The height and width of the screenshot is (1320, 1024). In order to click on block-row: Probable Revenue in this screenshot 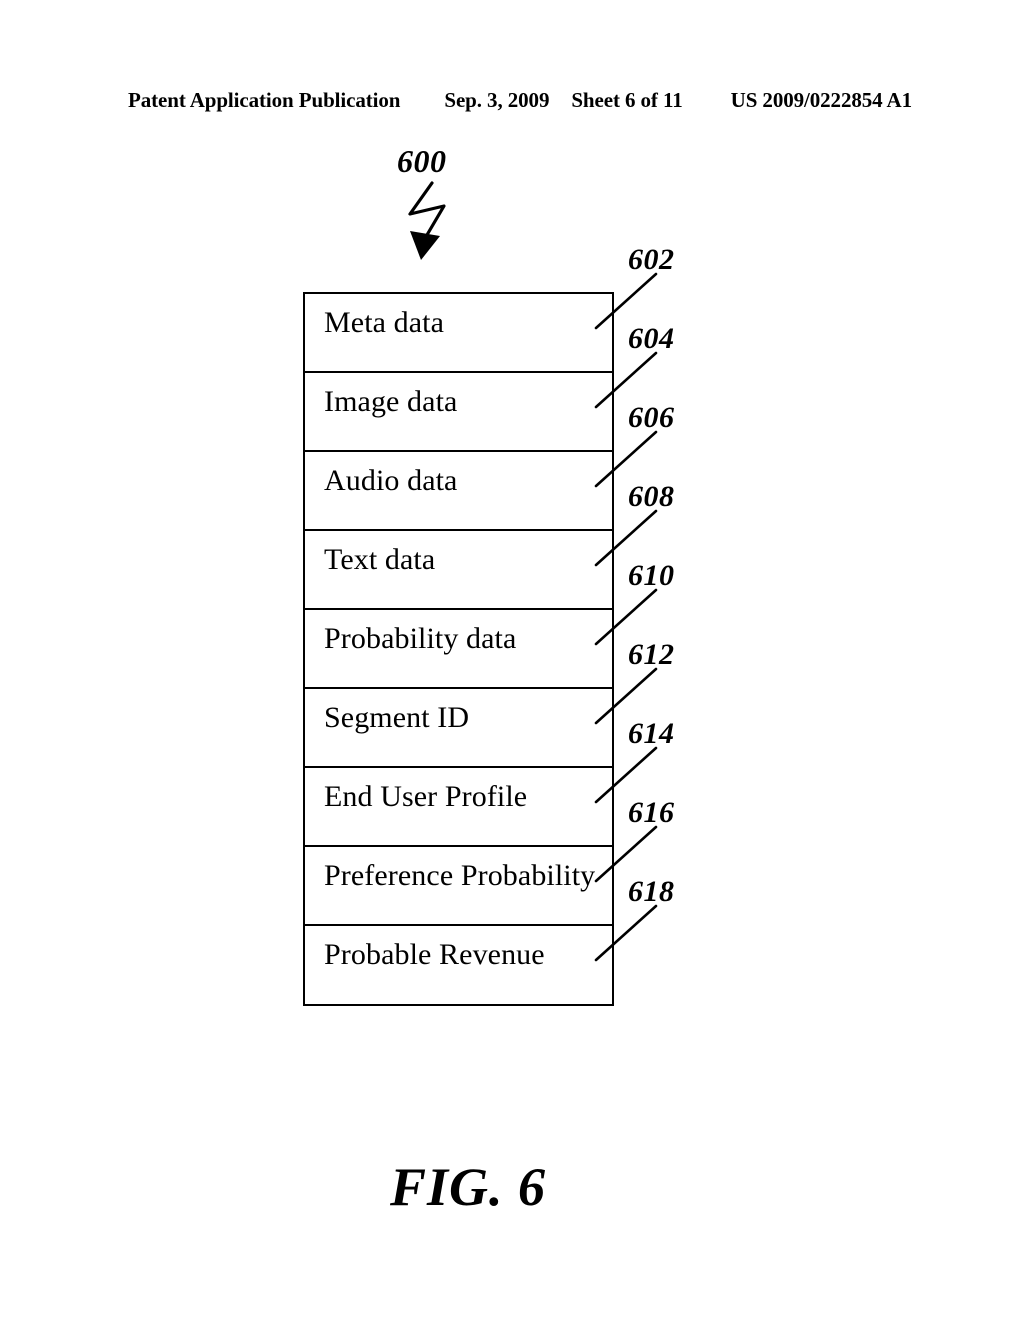, I will do `click(458, 965)`.